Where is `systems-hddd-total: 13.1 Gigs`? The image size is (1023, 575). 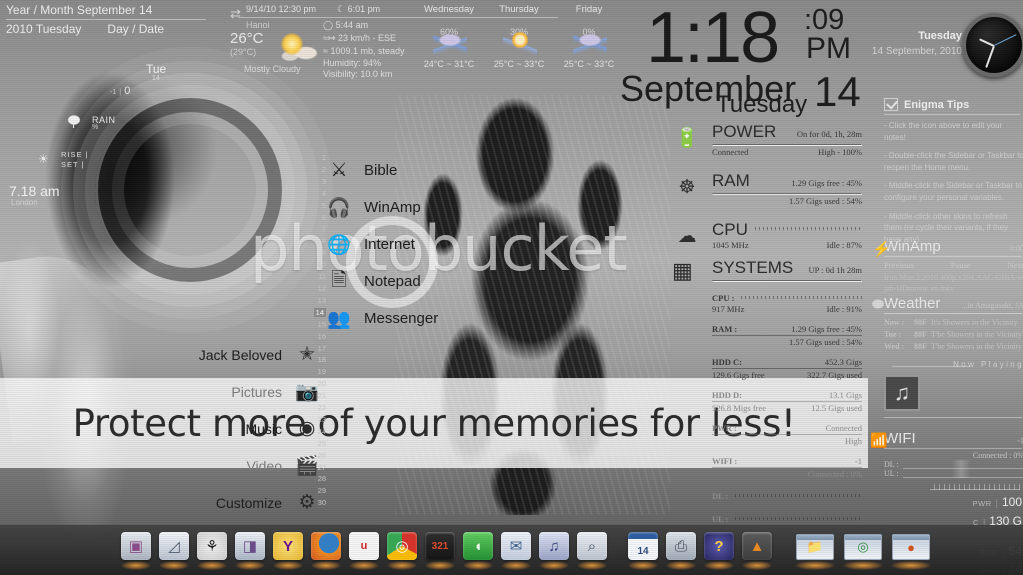
systems-hddd-total: 13.1 Gigs is located at coordinates (845, 395).